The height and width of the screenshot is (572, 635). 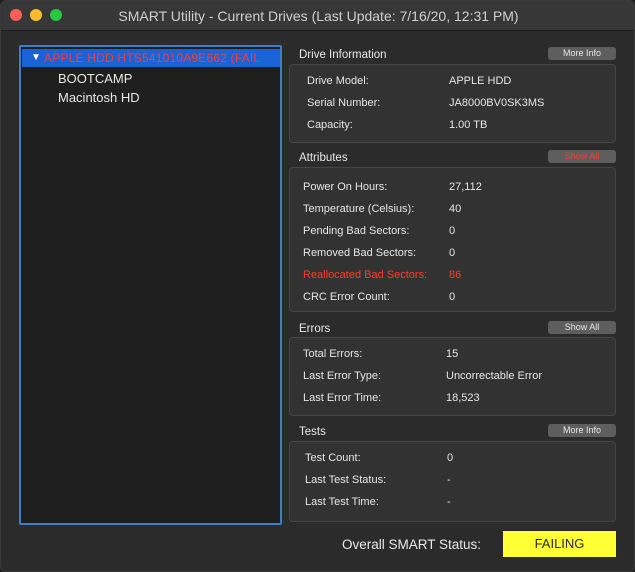 I want to click on overall-smart-status-badge: FAILING, so click(x=559, y=544).